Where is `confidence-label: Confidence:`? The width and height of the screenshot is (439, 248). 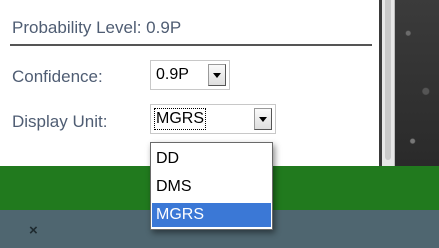 confidence-label: Confidence: is located at coordinates (57, 76).